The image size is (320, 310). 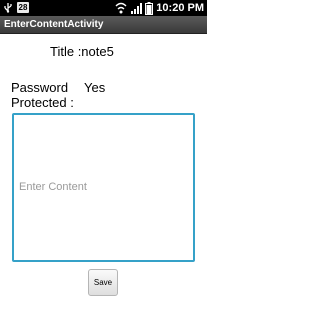 I want to click on note-title: Title :note5, so click(x=82, y=51).